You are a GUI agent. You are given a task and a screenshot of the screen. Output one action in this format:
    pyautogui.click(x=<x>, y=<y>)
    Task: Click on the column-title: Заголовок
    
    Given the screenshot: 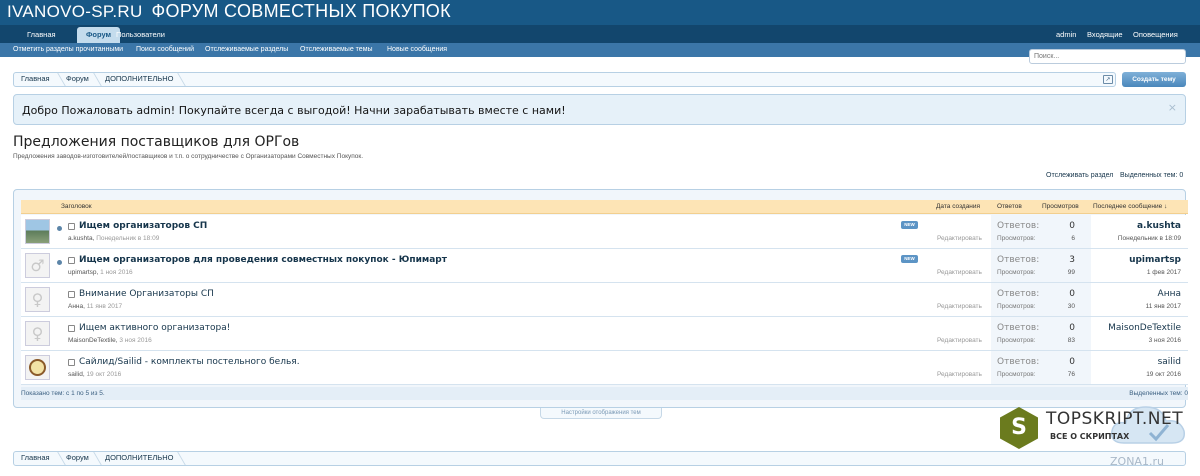 What is the action you would take?
    pyautogui.click(x=76, y=207)
    